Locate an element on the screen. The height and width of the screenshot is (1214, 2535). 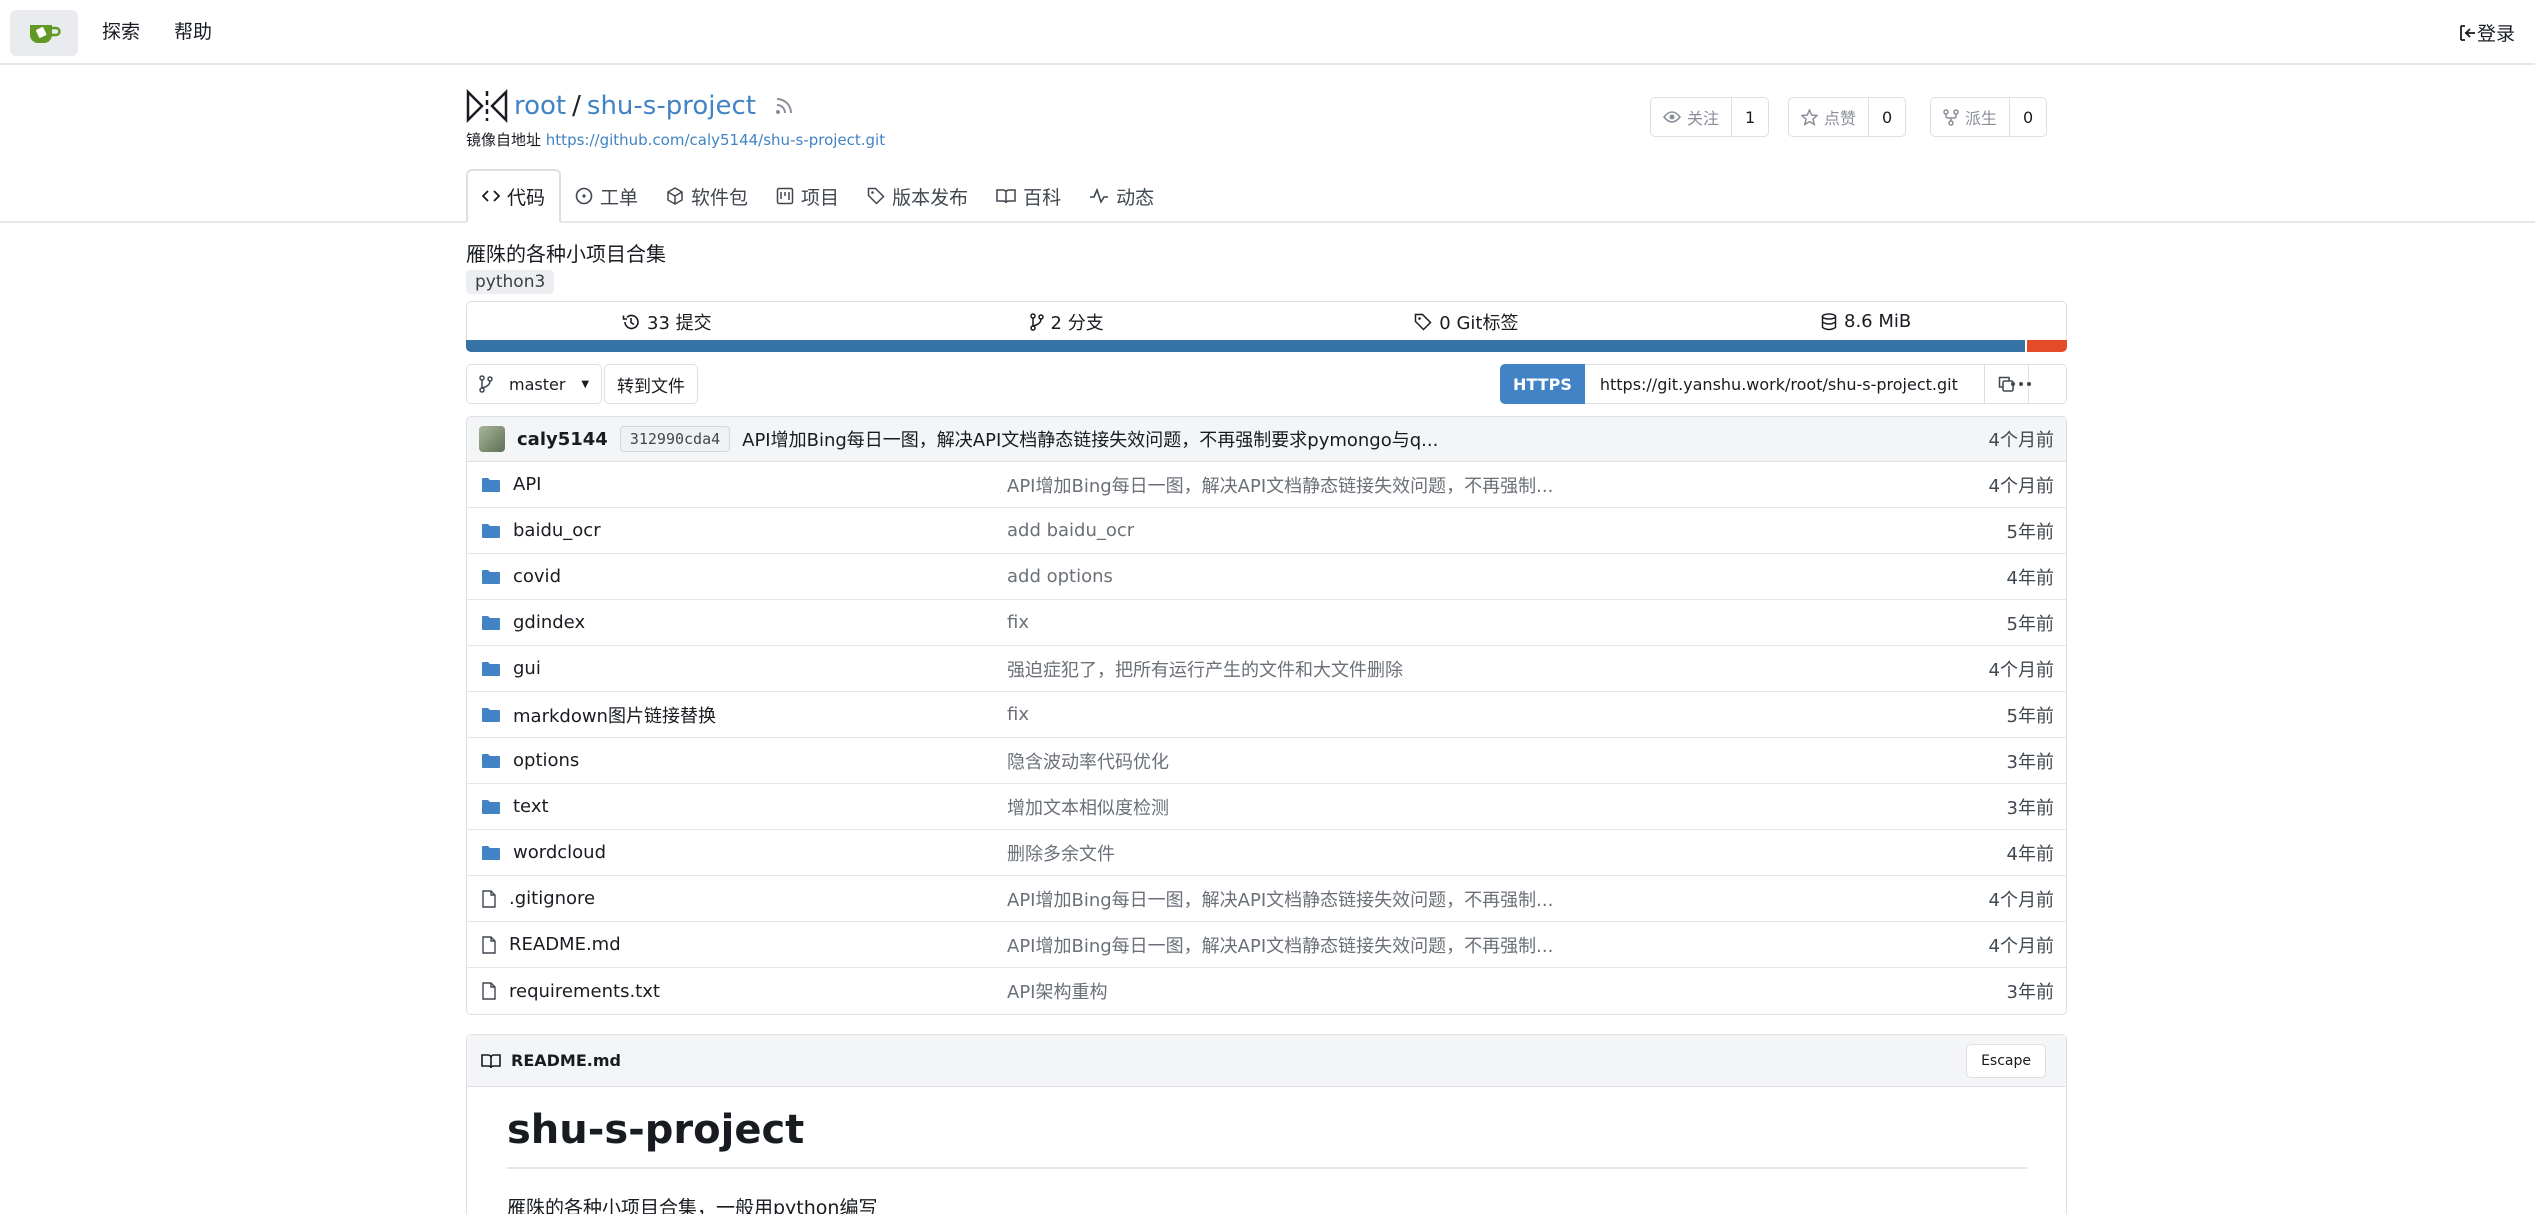
branches-count: 2 分支 is located at coordinates (1077, 323).